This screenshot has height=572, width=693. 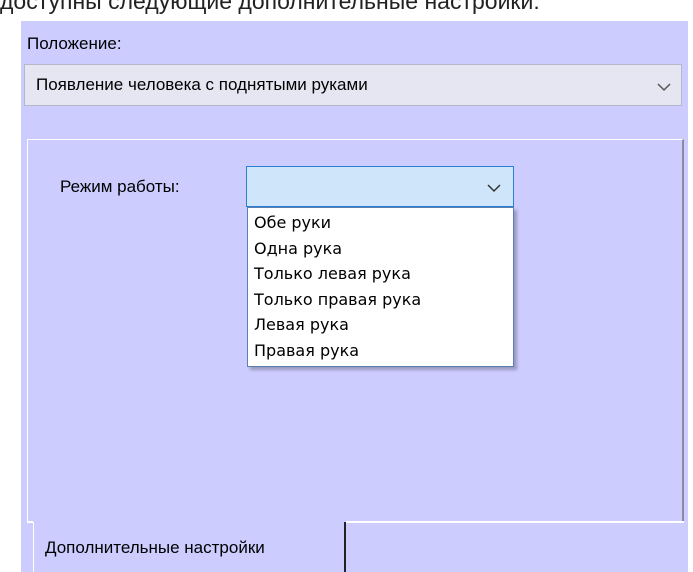 What do you see at coordinates (202, 84) in the screenshot?
I see `position-combobox-value: Появление человека с поднятыми руками` at bounding box center [202, 84].